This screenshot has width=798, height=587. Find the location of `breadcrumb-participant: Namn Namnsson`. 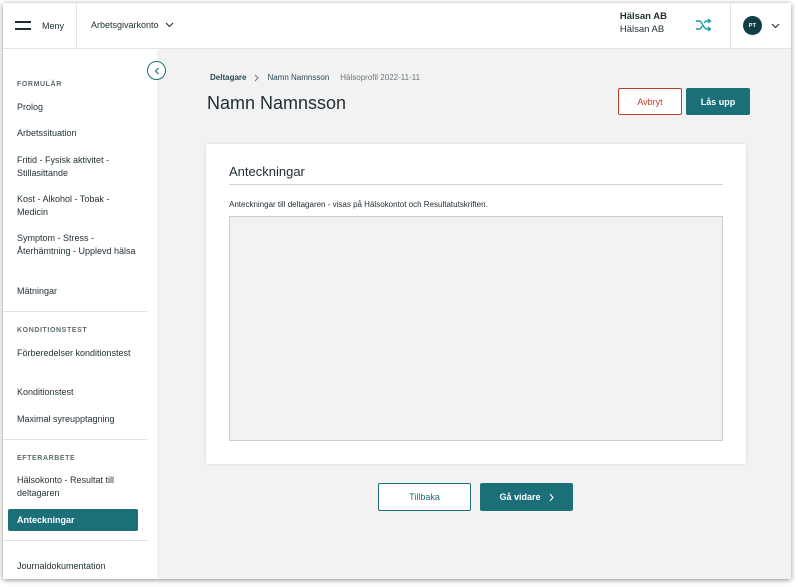

breadcrumb-participant: Namn Namnsson is located at coordinates (298, 77).